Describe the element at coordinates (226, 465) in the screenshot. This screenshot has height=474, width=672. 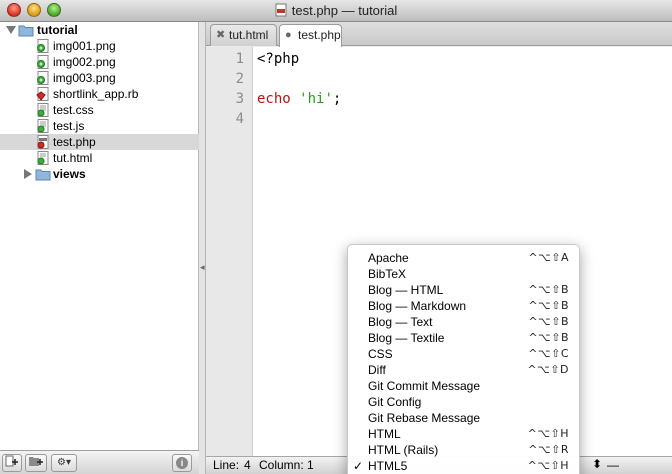
I see `line-label: Line:` at that location.